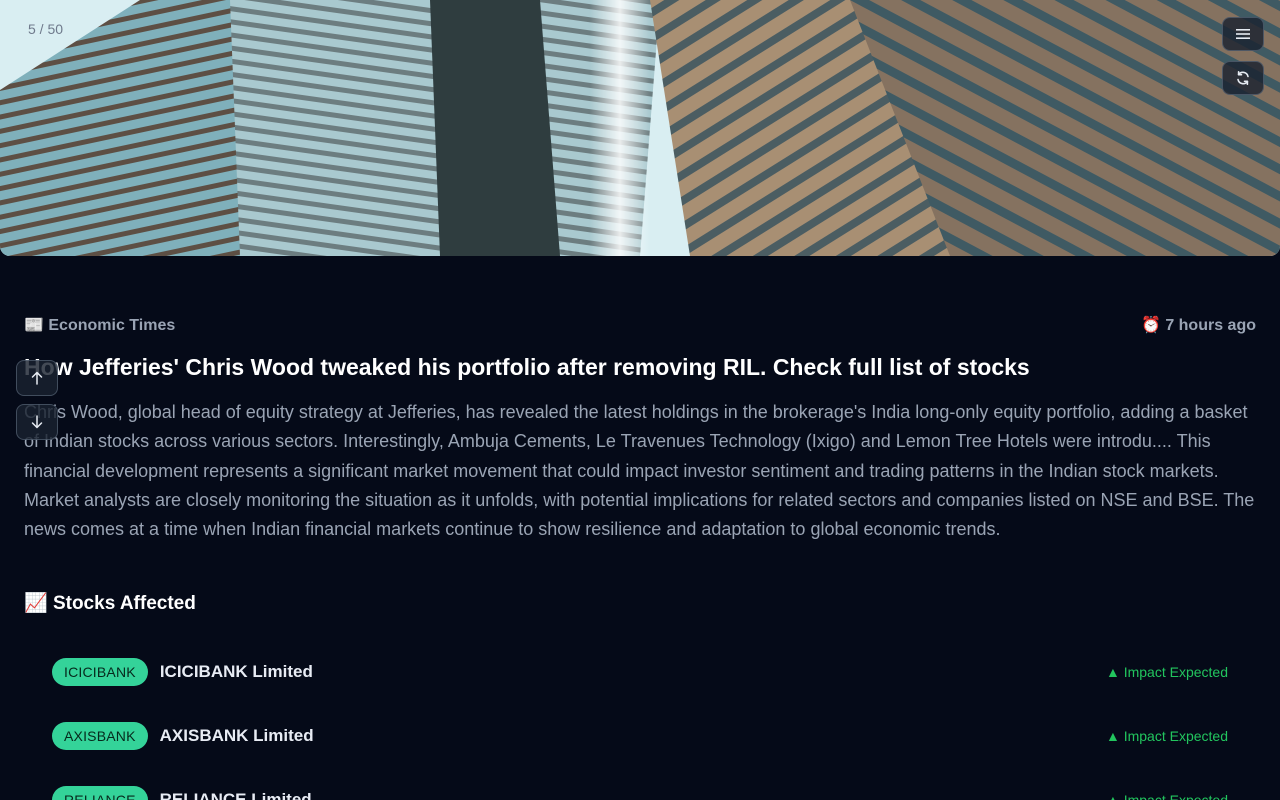  I want to click on published-time: ⏰ 7 hours ago, so click(1198, 325).